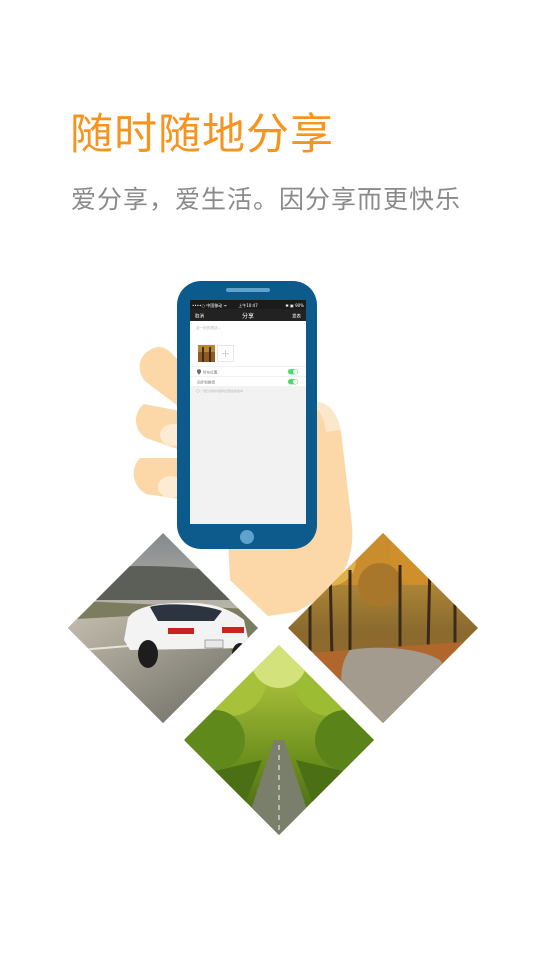 The height and width of the screenshot is (960, 540). Describe the element at coordinates (296, 316) in the screenshot. I see `nav-post-button: 发表` at that location.